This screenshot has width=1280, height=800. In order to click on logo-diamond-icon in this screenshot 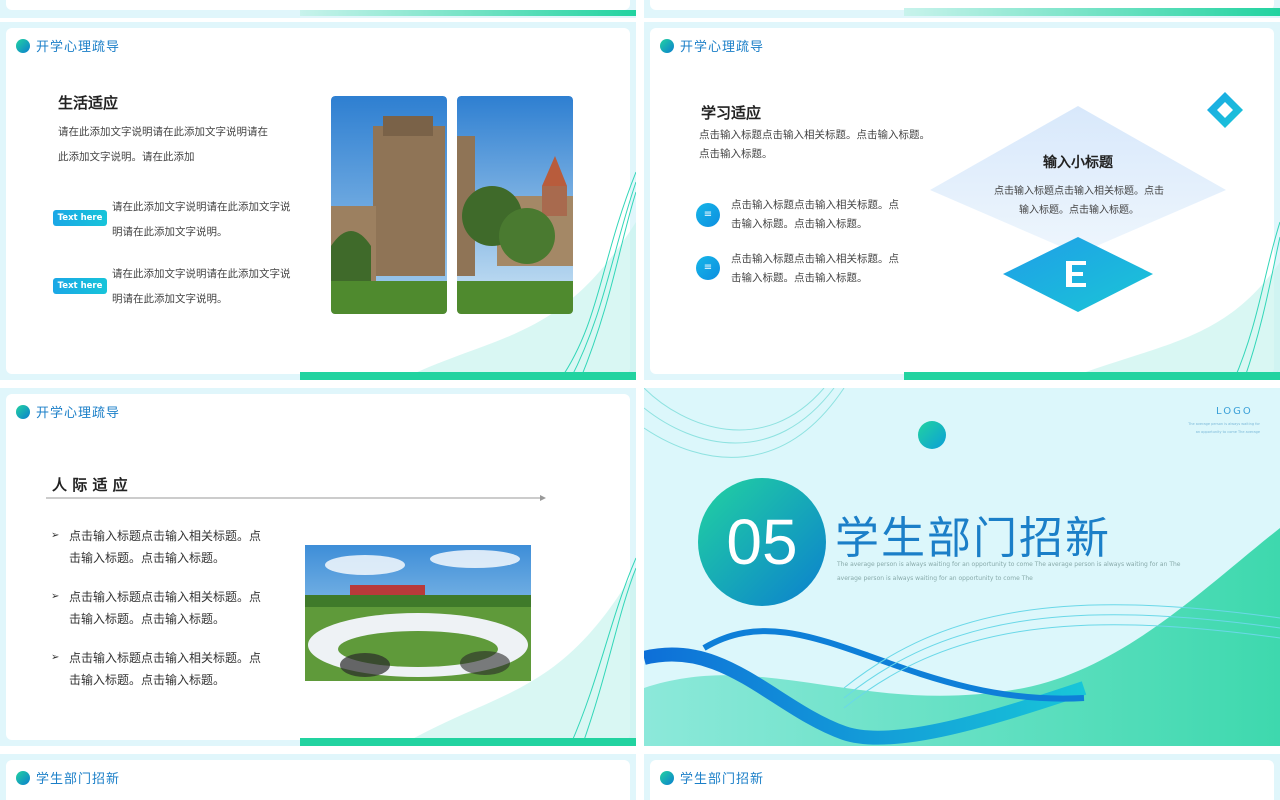, I will do `click(1225, 110)`.